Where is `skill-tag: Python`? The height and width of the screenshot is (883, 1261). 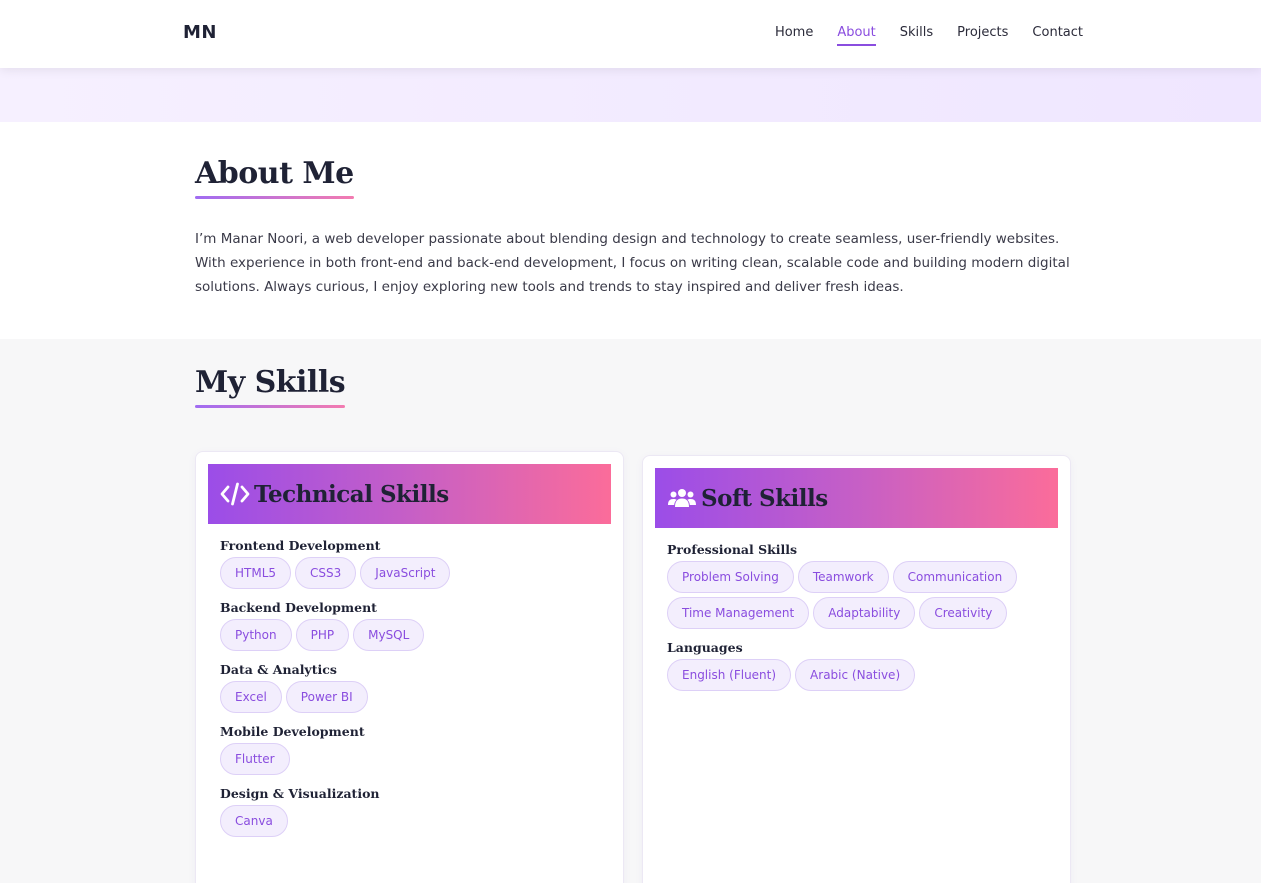 skill-tag: Python is located at coordinates (256, 635).